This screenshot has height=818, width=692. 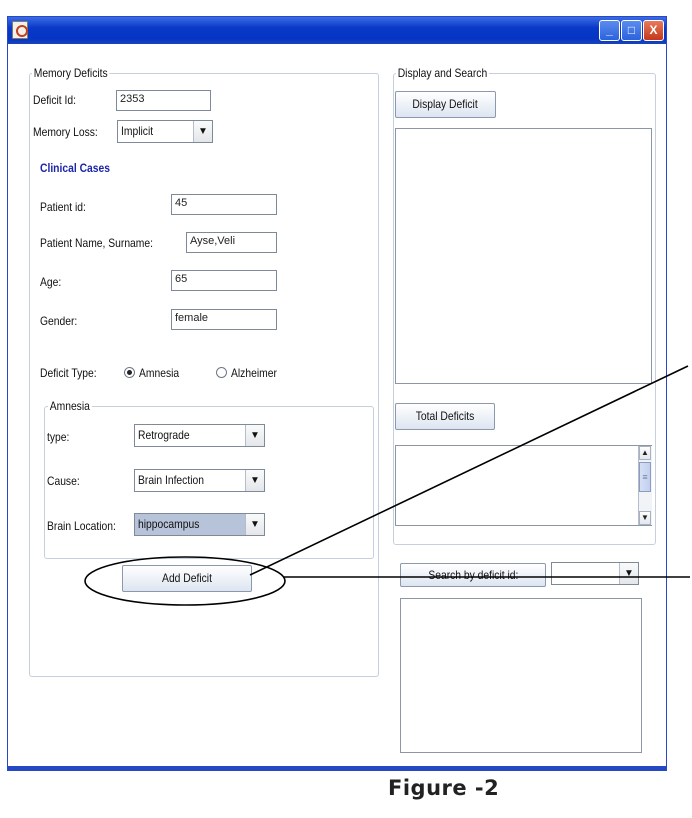 What do you see at coordinates (55, 100) in the screenshot?
I see `deficit-id-label: Deficit Id:` at bounding box center [55, 100].